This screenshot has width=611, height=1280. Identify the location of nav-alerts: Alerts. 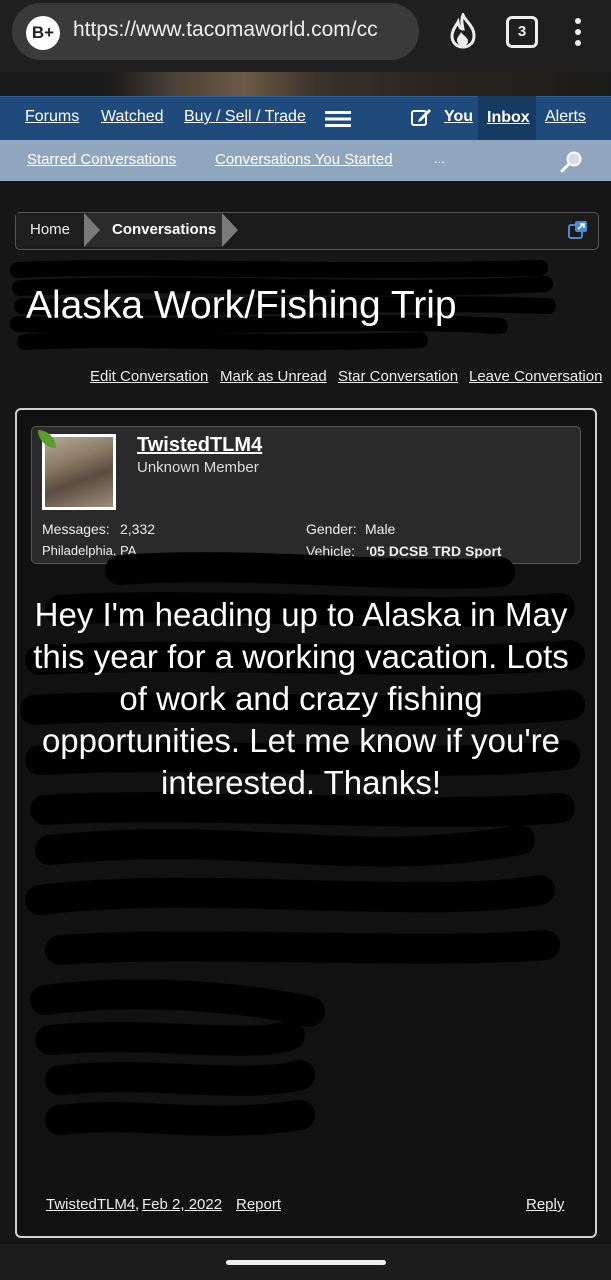
(565, 117).